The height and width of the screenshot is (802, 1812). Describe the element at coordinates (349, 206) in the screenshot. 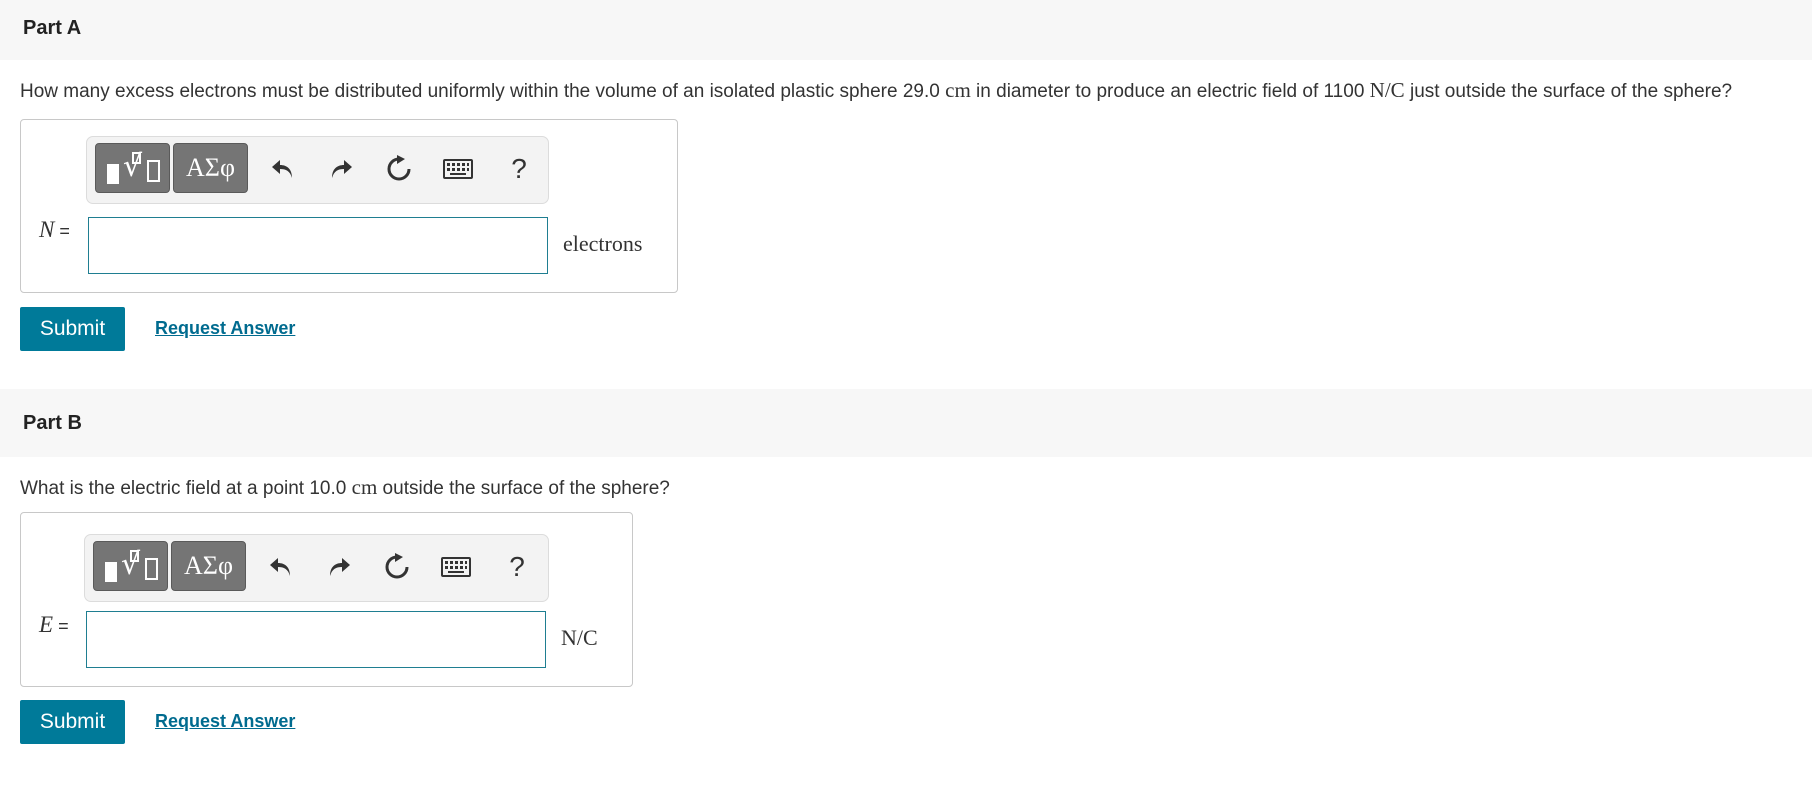

I see `part-a-answer-box: √ ΑΣφ ? N = electrons` at that location.